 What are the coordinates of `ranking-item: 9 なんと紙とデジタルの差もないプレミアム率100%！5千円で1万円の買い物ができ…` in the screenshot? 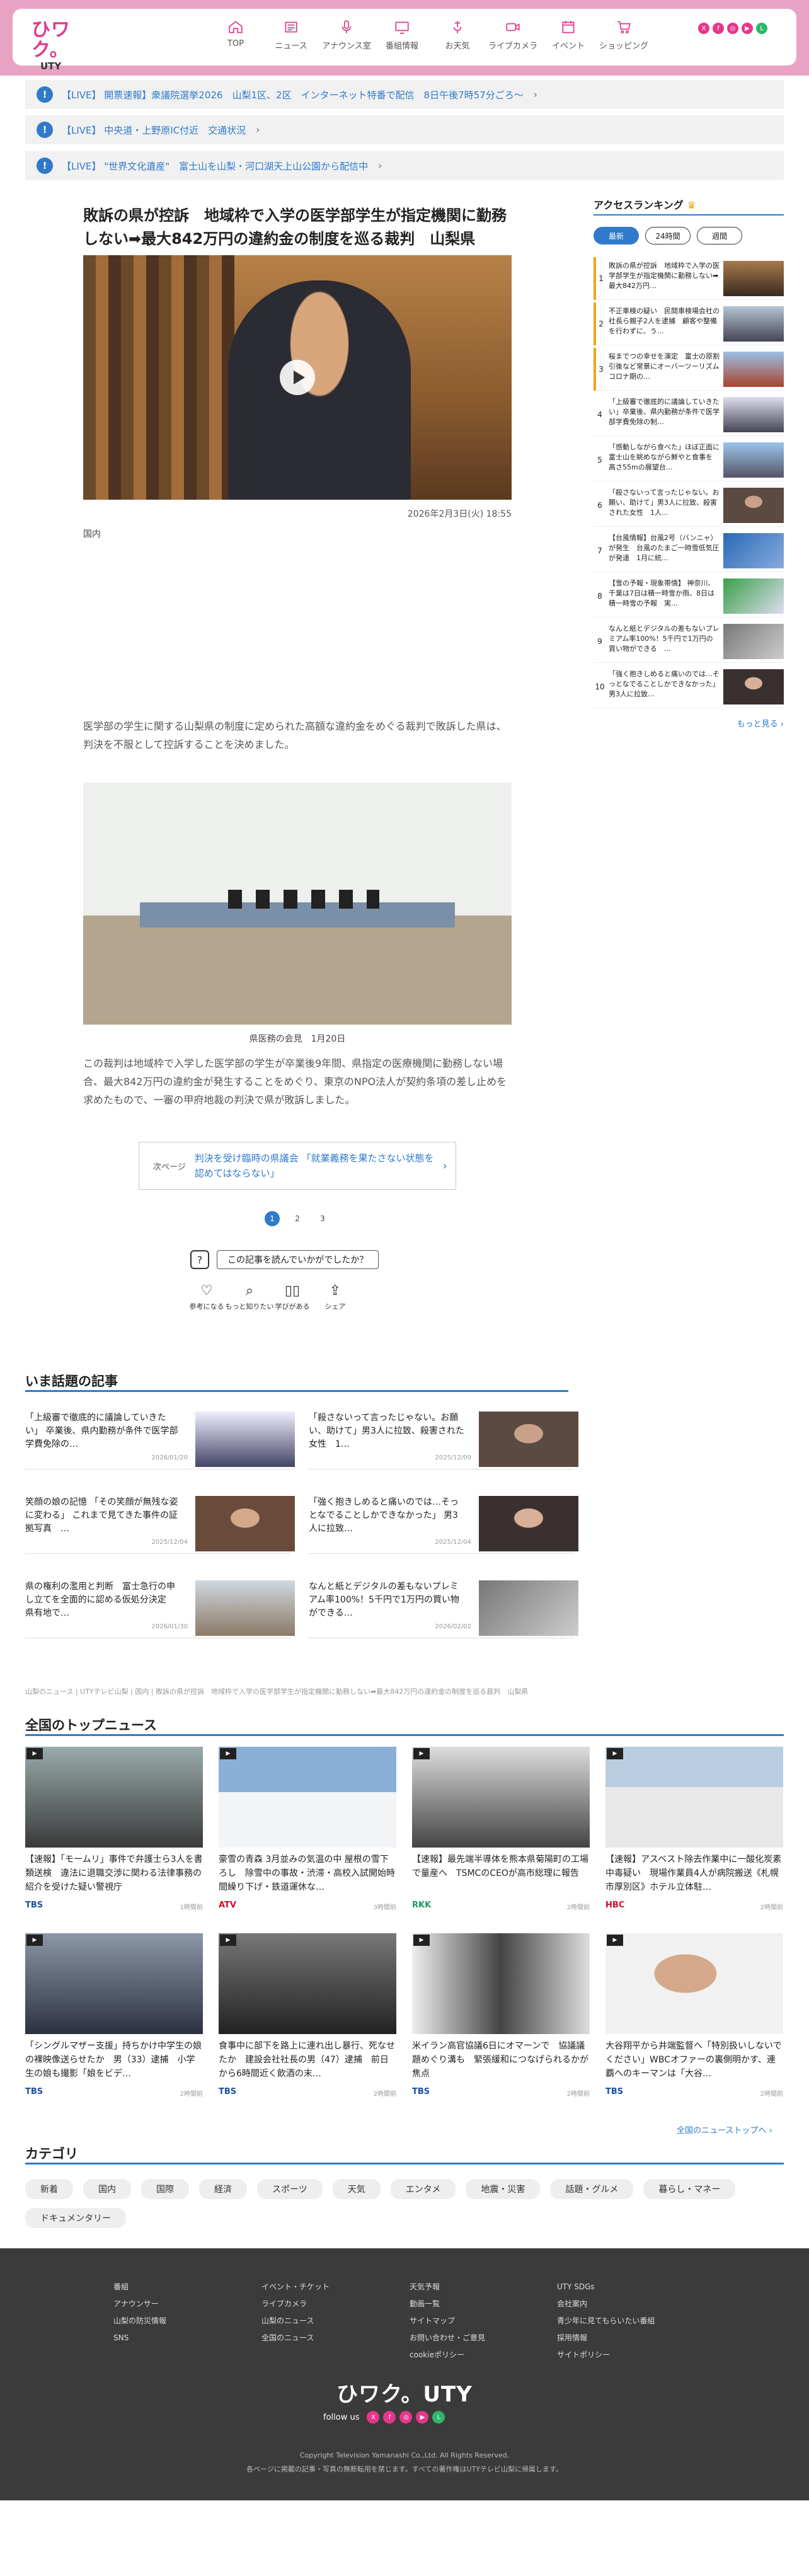 It's located at (689, 641).